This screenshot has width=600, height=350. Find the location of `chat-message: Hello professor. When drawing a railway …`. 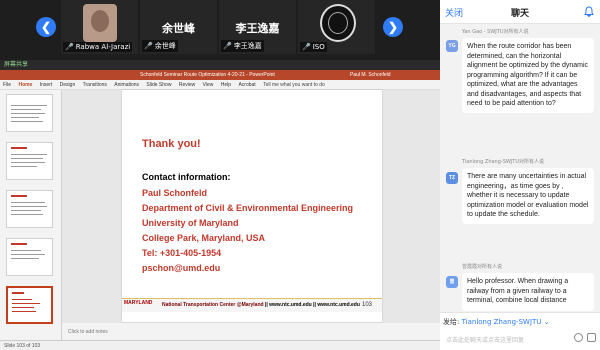

chat-message: Hello professor. When drawing a railway … is located at coordinates (528, 292).